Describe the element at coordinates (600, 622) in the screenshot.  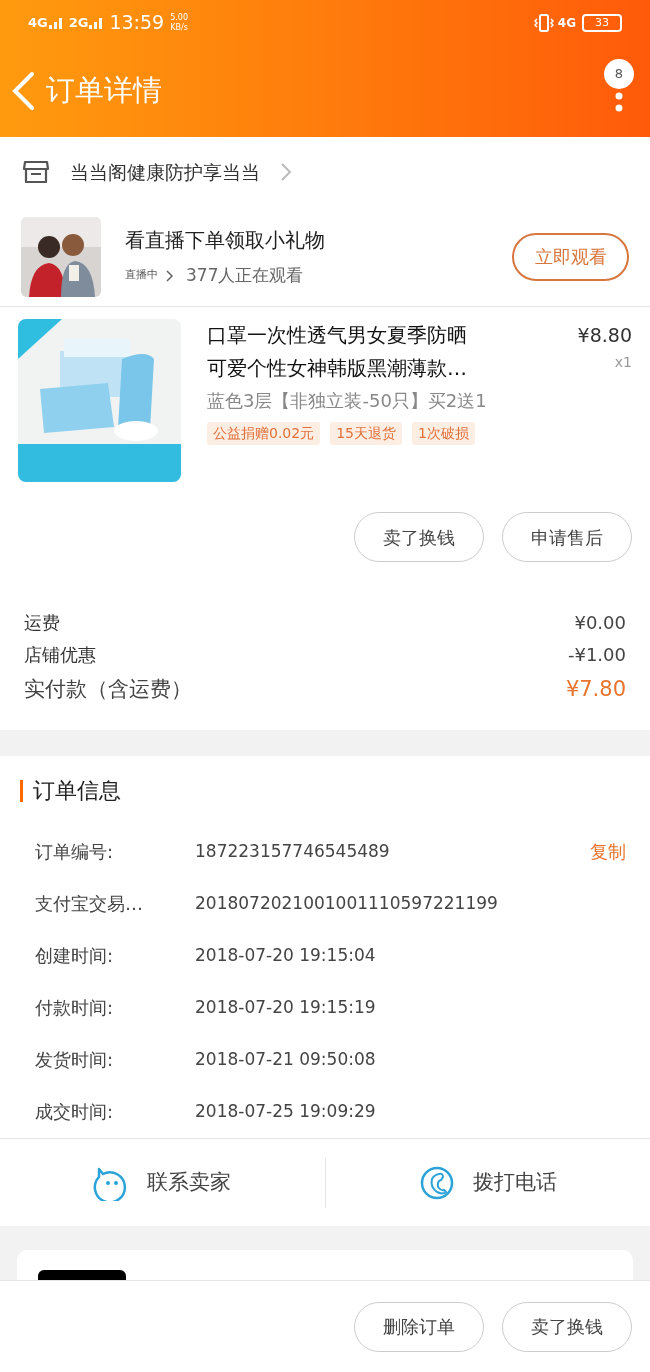
I see `fee-value: ¥0.00` at that location.